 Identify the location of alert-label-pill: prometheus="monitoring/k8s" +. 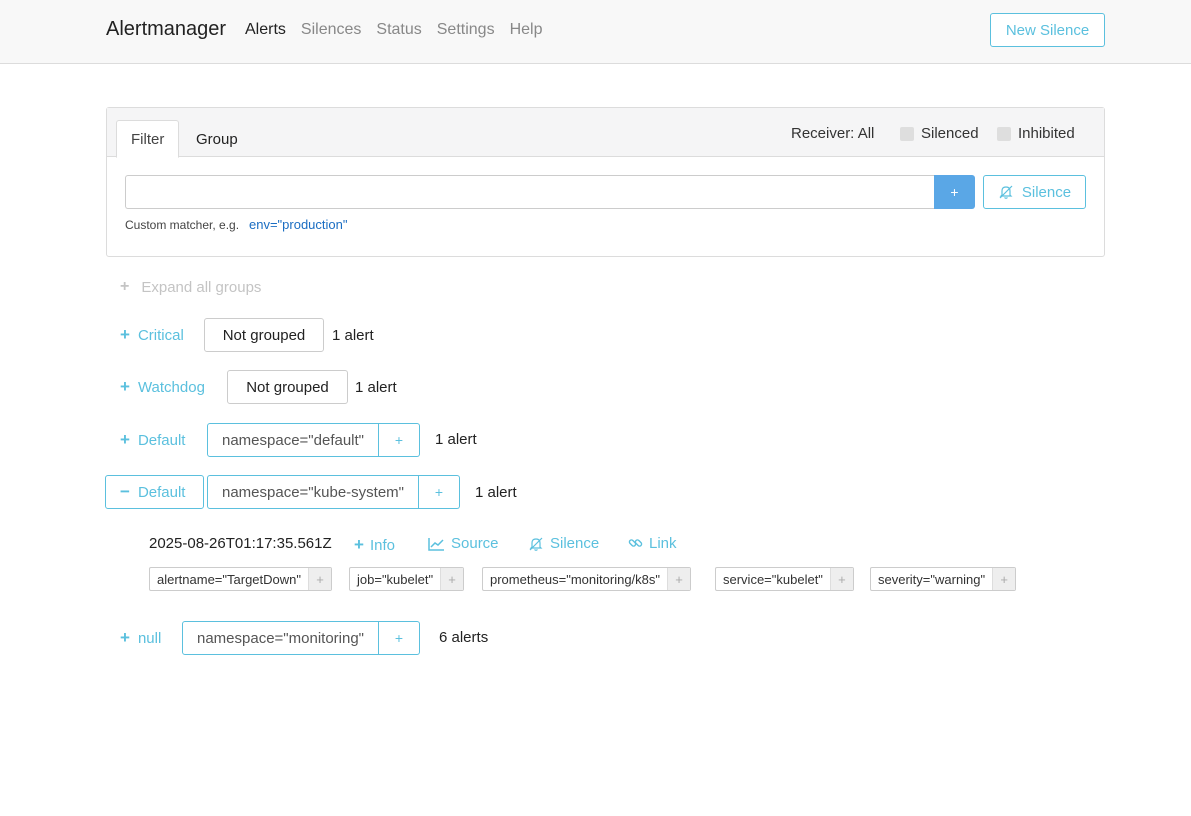
(587, 579).